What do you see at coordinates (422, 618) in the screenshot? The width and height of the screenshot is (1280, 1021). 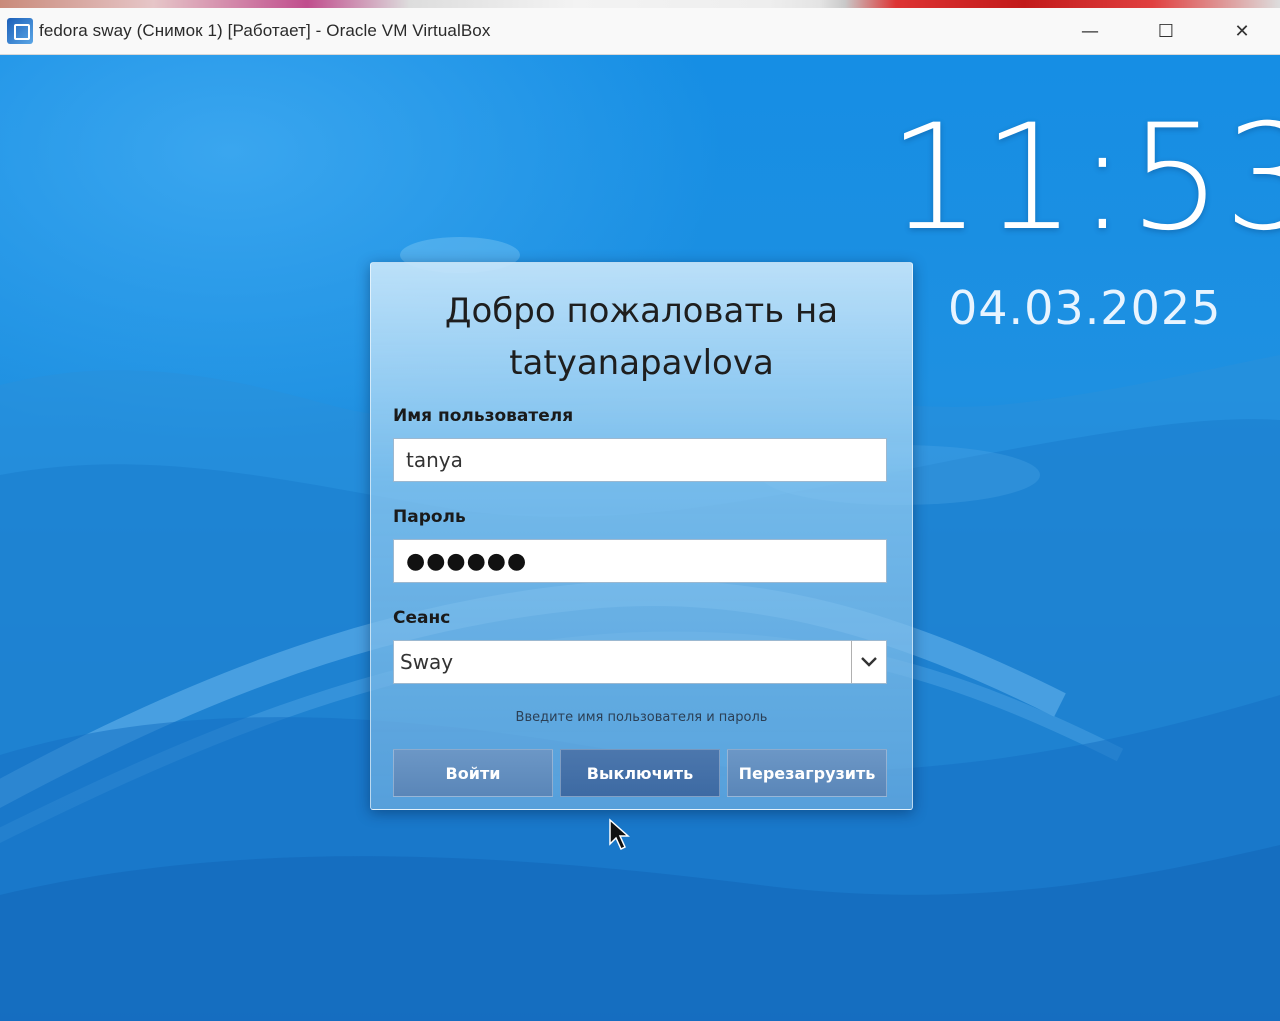 I see `session-label: Сеанс` at bounding box center [422, 618].